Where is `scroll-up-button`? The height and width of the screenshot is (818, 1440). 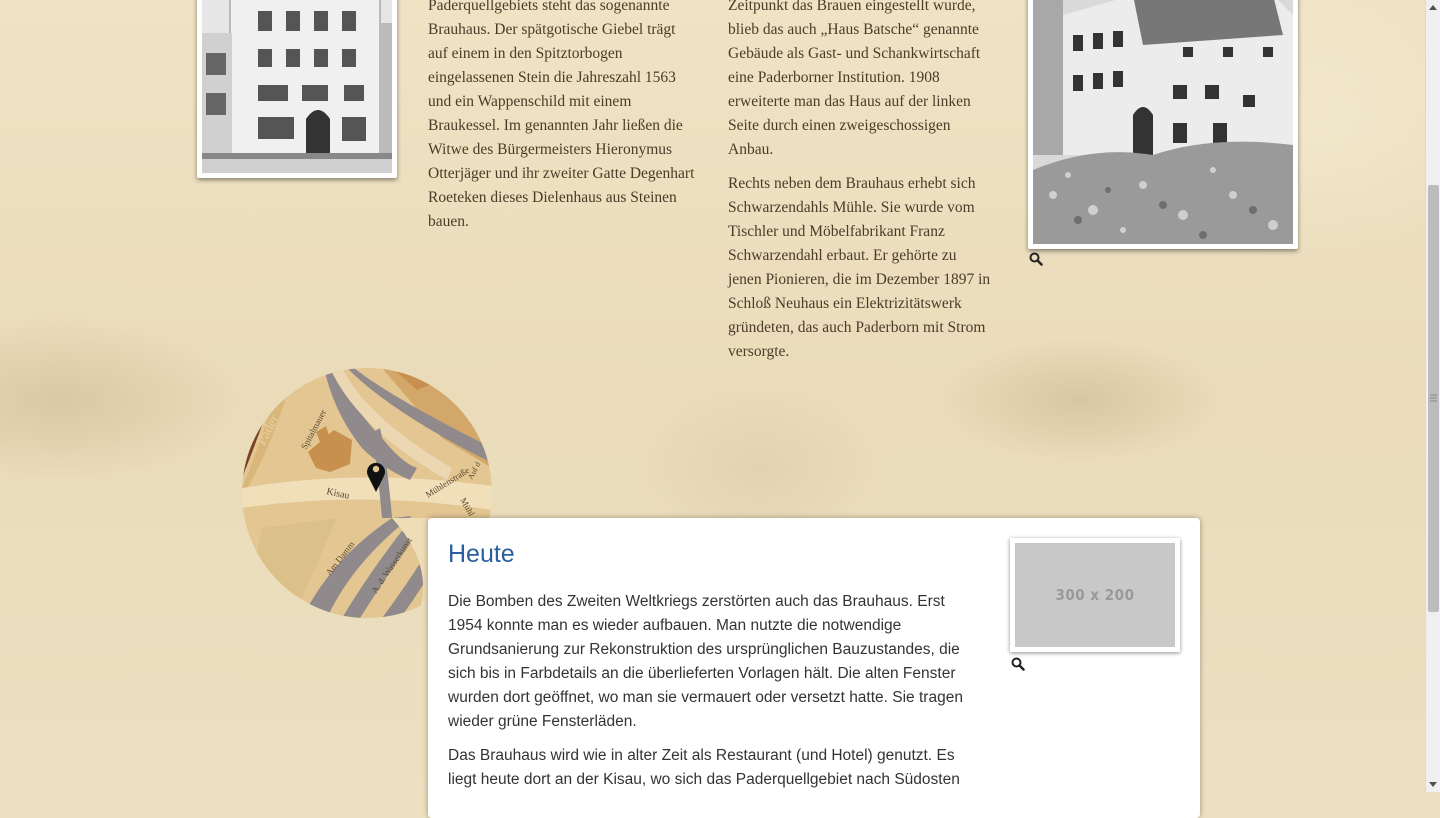 scroll-up-button is located at coordinates (1433, 7).